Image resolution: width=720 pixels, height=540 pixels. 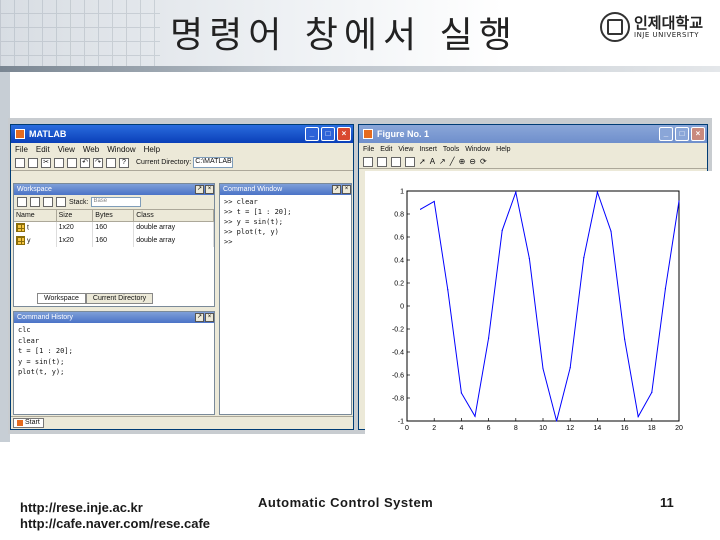 I want to click on insert-line-icon: ╱, so click(x=452, y=161).